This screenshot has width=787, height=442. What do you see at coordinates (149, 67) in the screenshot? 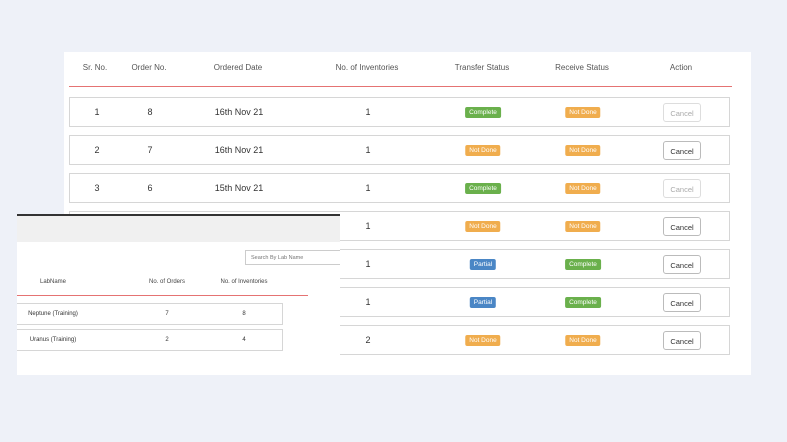
I see `header-order-no: Order No.` at bounding box center [149, 67].